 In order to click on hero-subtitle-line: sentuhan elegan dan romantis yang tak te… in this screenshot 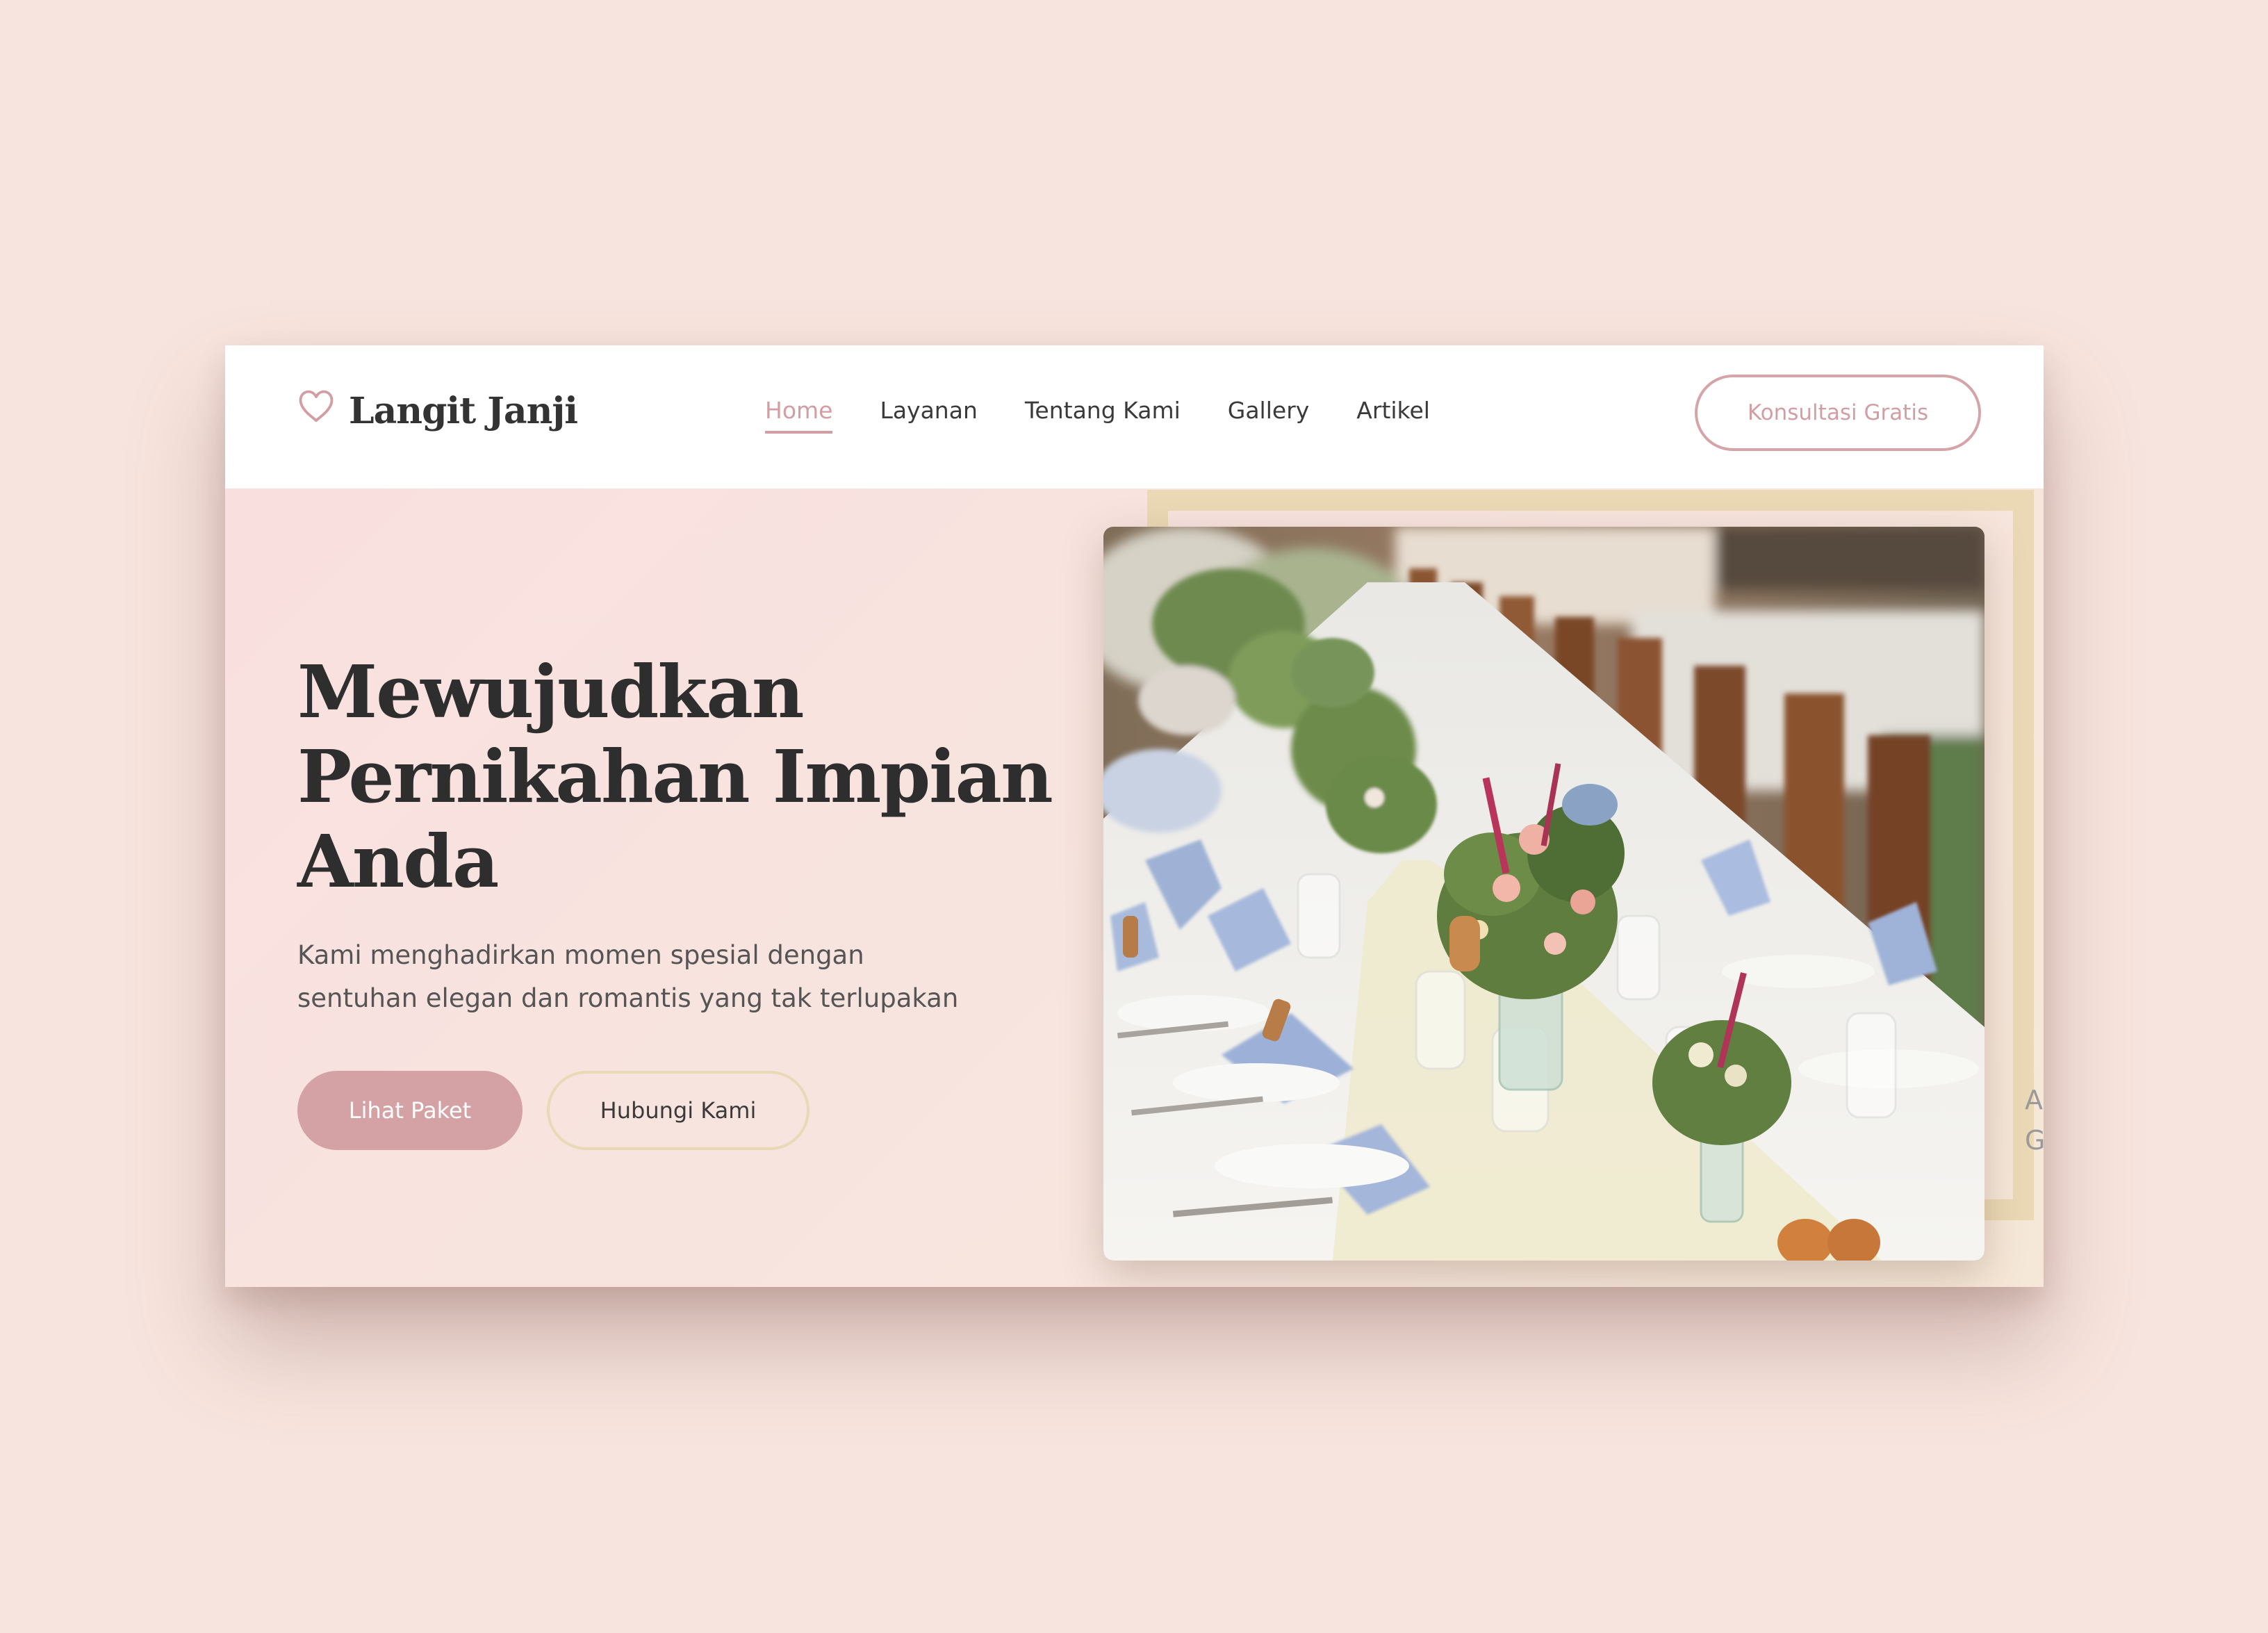, I will do `click(628, 998)`.